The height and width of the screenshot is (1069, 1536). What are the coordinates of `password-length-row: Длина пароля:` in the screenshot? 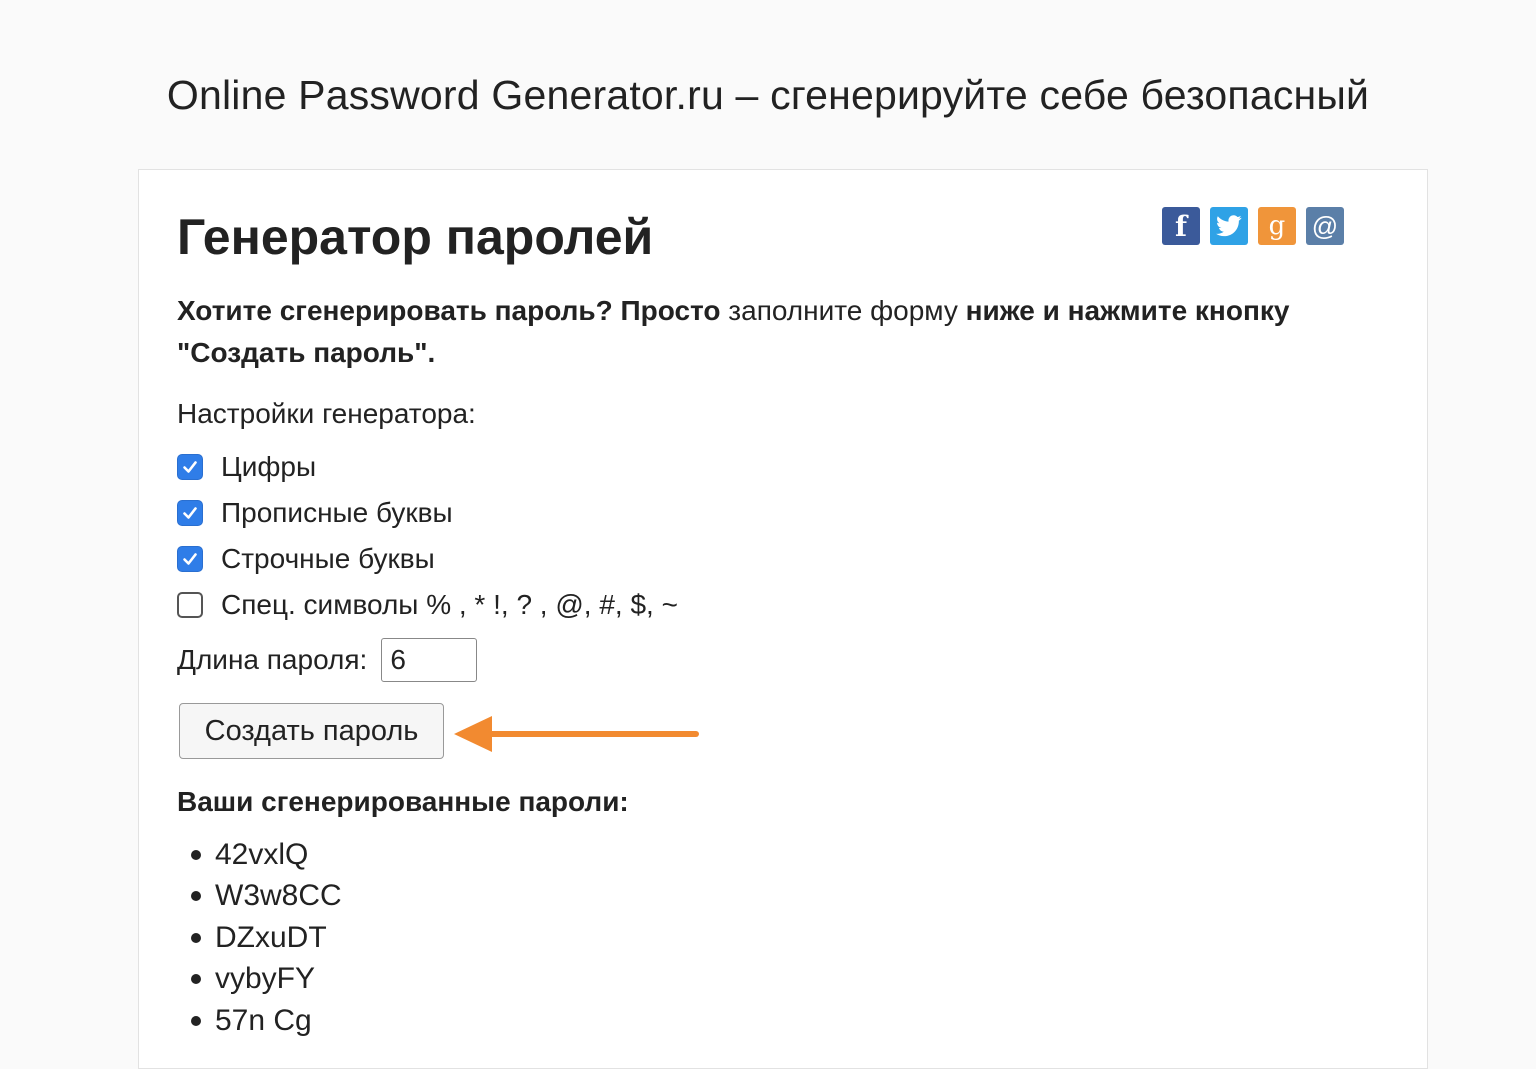 It's located at (327, 660).